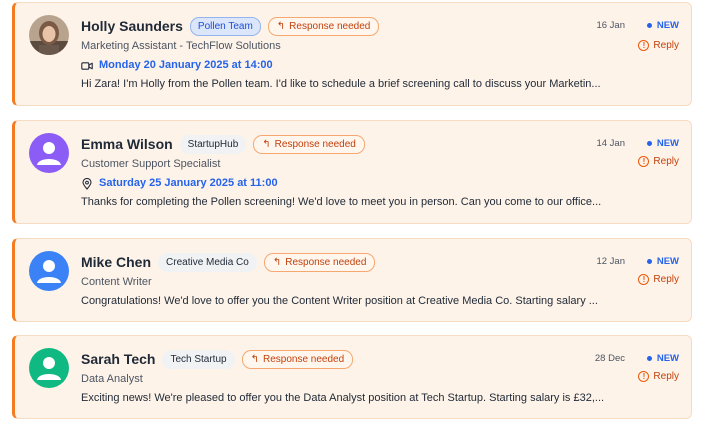 The height and width of the screenshot is (424, 716). What do you see at coordinates (151, 164) in the screenshot?
I see `job-role: Customer Support Specialist` at bounding box center [151, 164].